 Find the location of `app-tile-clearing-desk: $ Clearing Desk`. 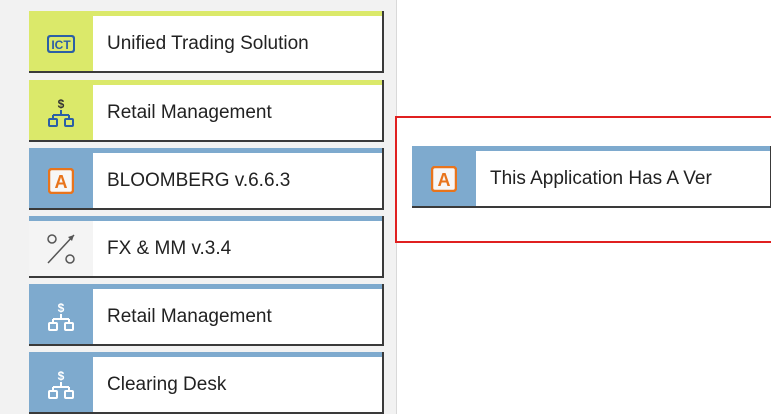

app-tile-clearing-desk: $ Clearing Desk is located at coordinates (206, 383).